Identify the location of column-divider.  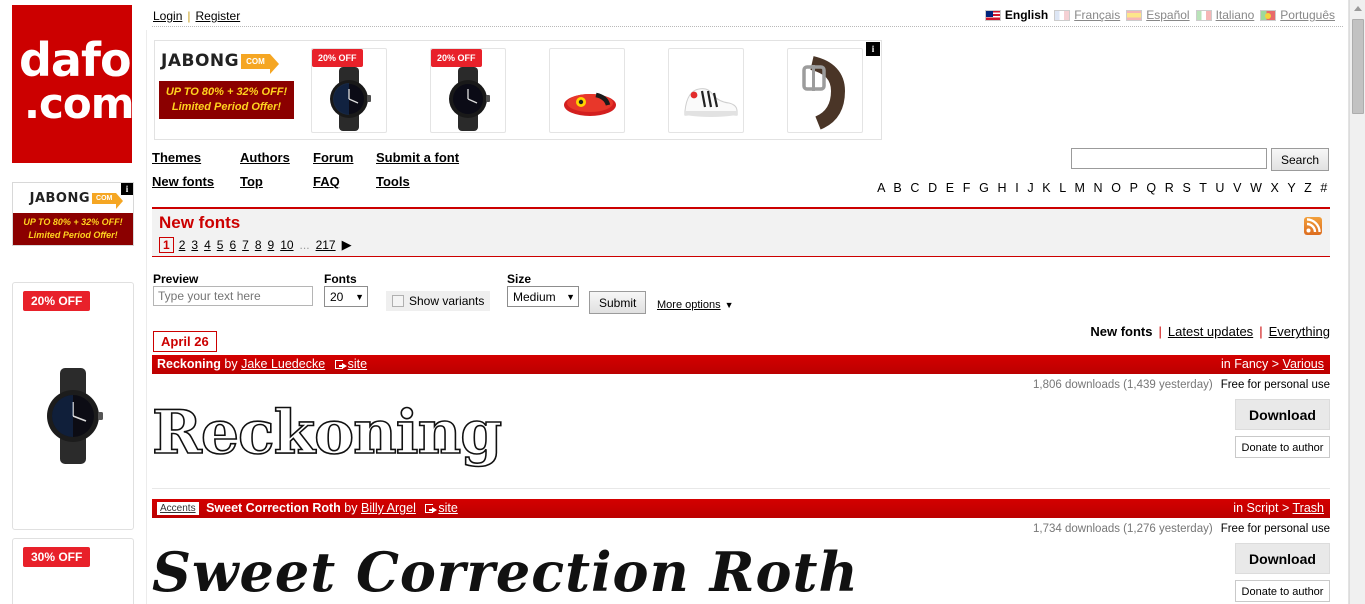
(146, 317).